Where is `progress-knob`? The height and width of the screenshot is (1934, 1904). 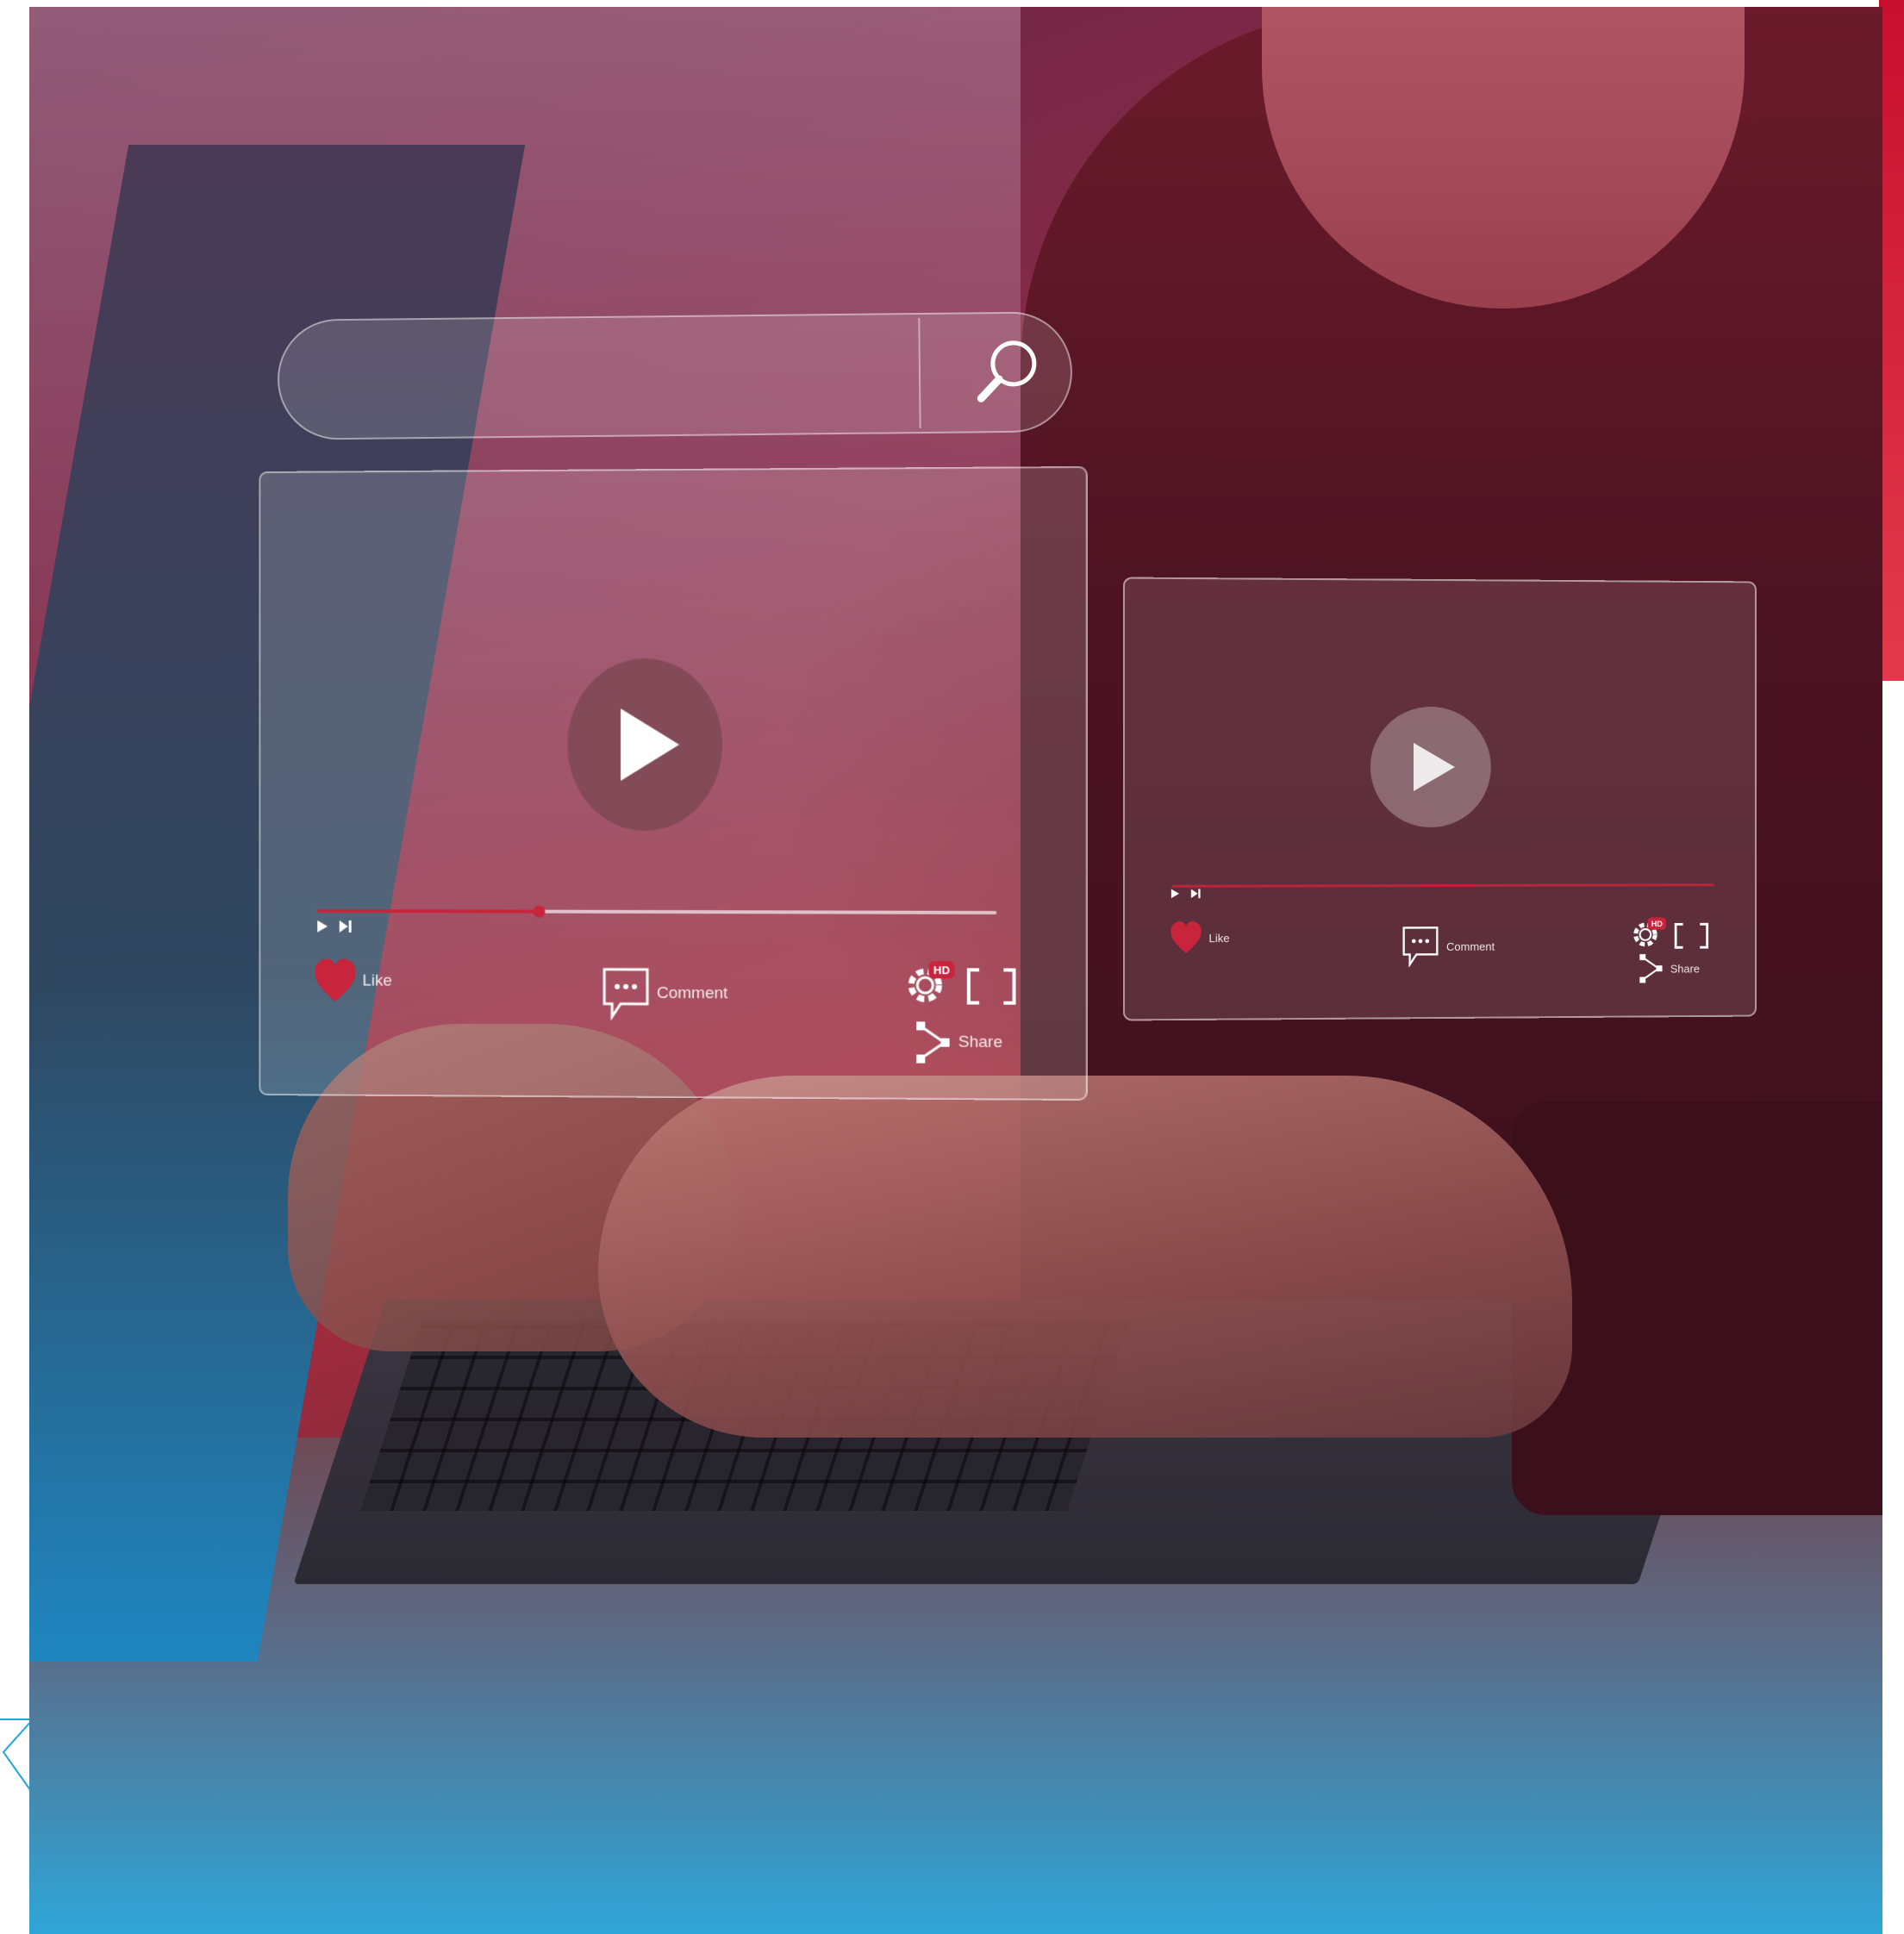 progress-knob is located at coordinates (539, 911).